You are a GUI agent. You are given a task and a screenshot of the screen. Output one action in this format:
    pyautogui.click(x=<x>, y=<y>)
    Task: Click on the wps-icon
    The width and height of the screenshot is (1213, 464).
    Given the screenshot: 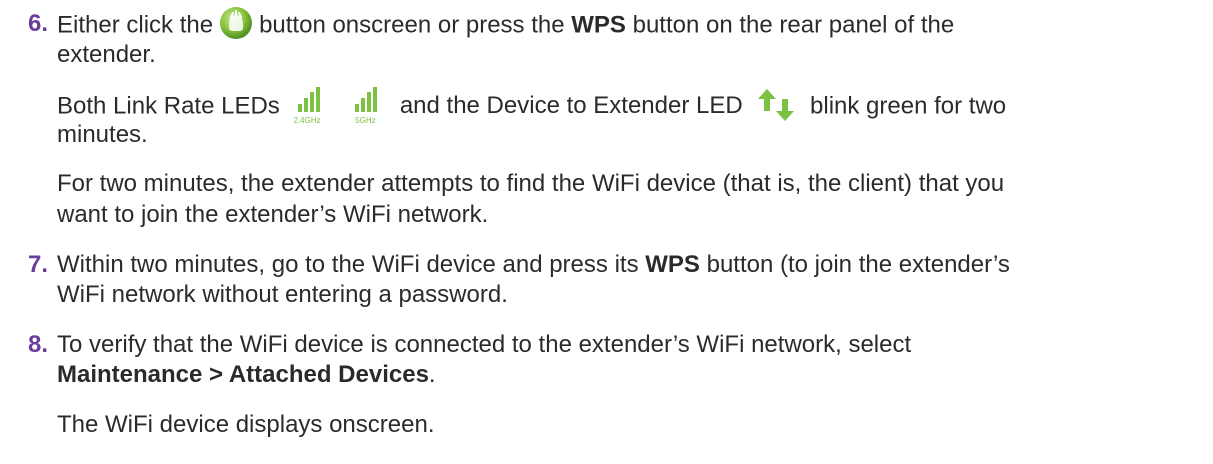 What is the action you would take?
    pyautogui.click(x=236, y=23)
    